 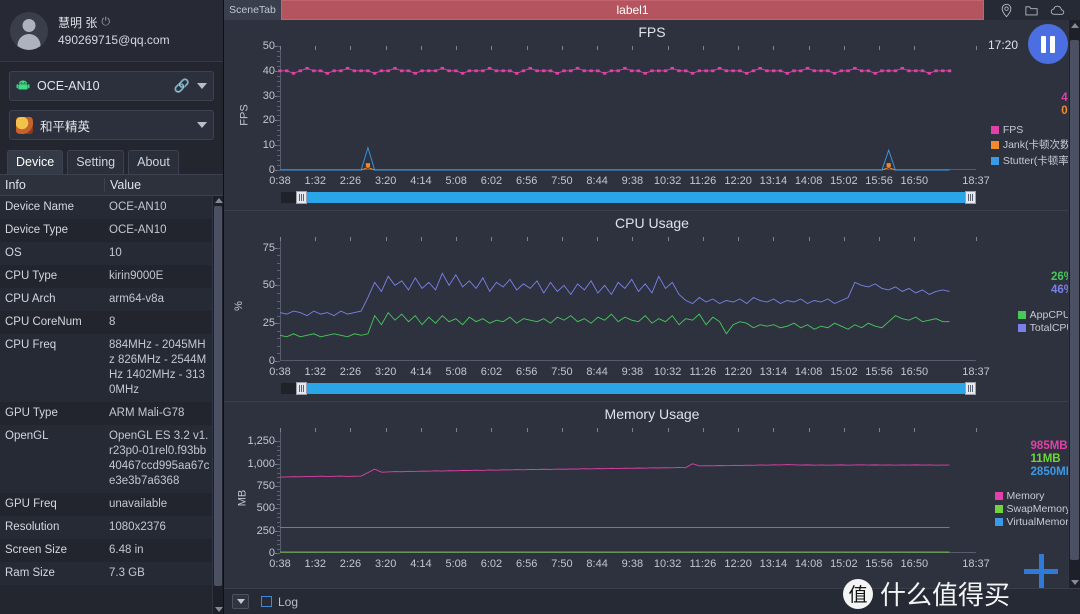 What do you see at coordinates (111, 125) in the screenshot?
I see `app-select: 和平精英` at bounding box center [111, 125].